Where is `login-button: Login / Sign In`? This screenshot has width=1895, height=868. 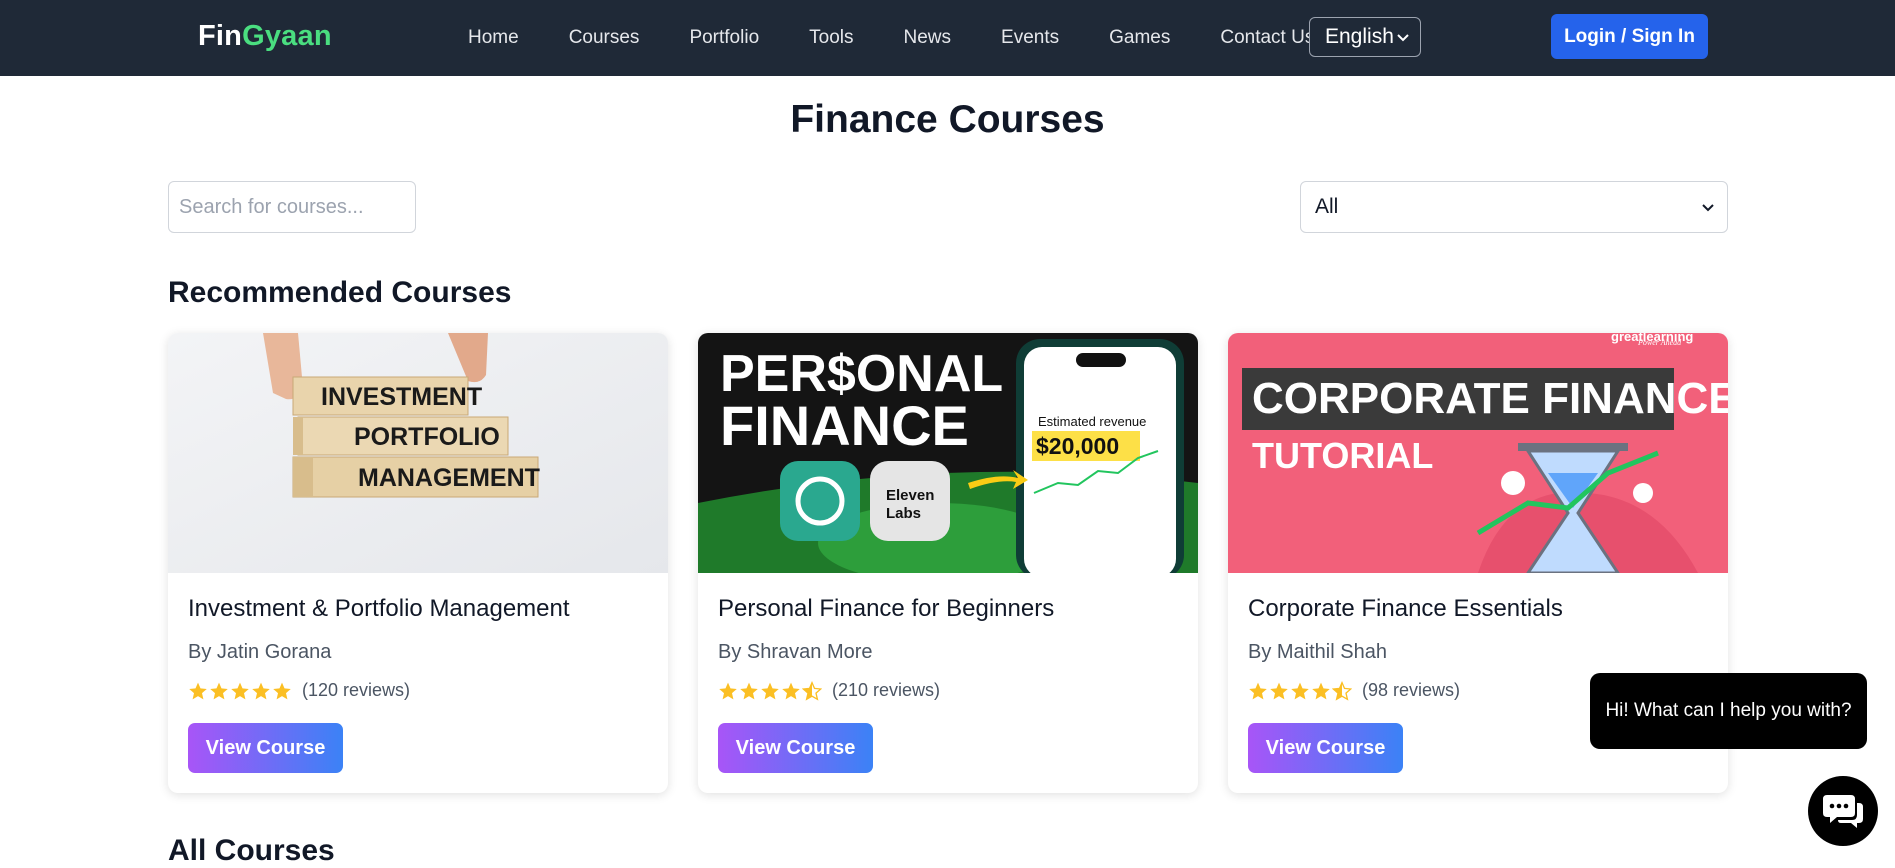 login-button: Login / Sign In is located at coordinates (1629, 36).